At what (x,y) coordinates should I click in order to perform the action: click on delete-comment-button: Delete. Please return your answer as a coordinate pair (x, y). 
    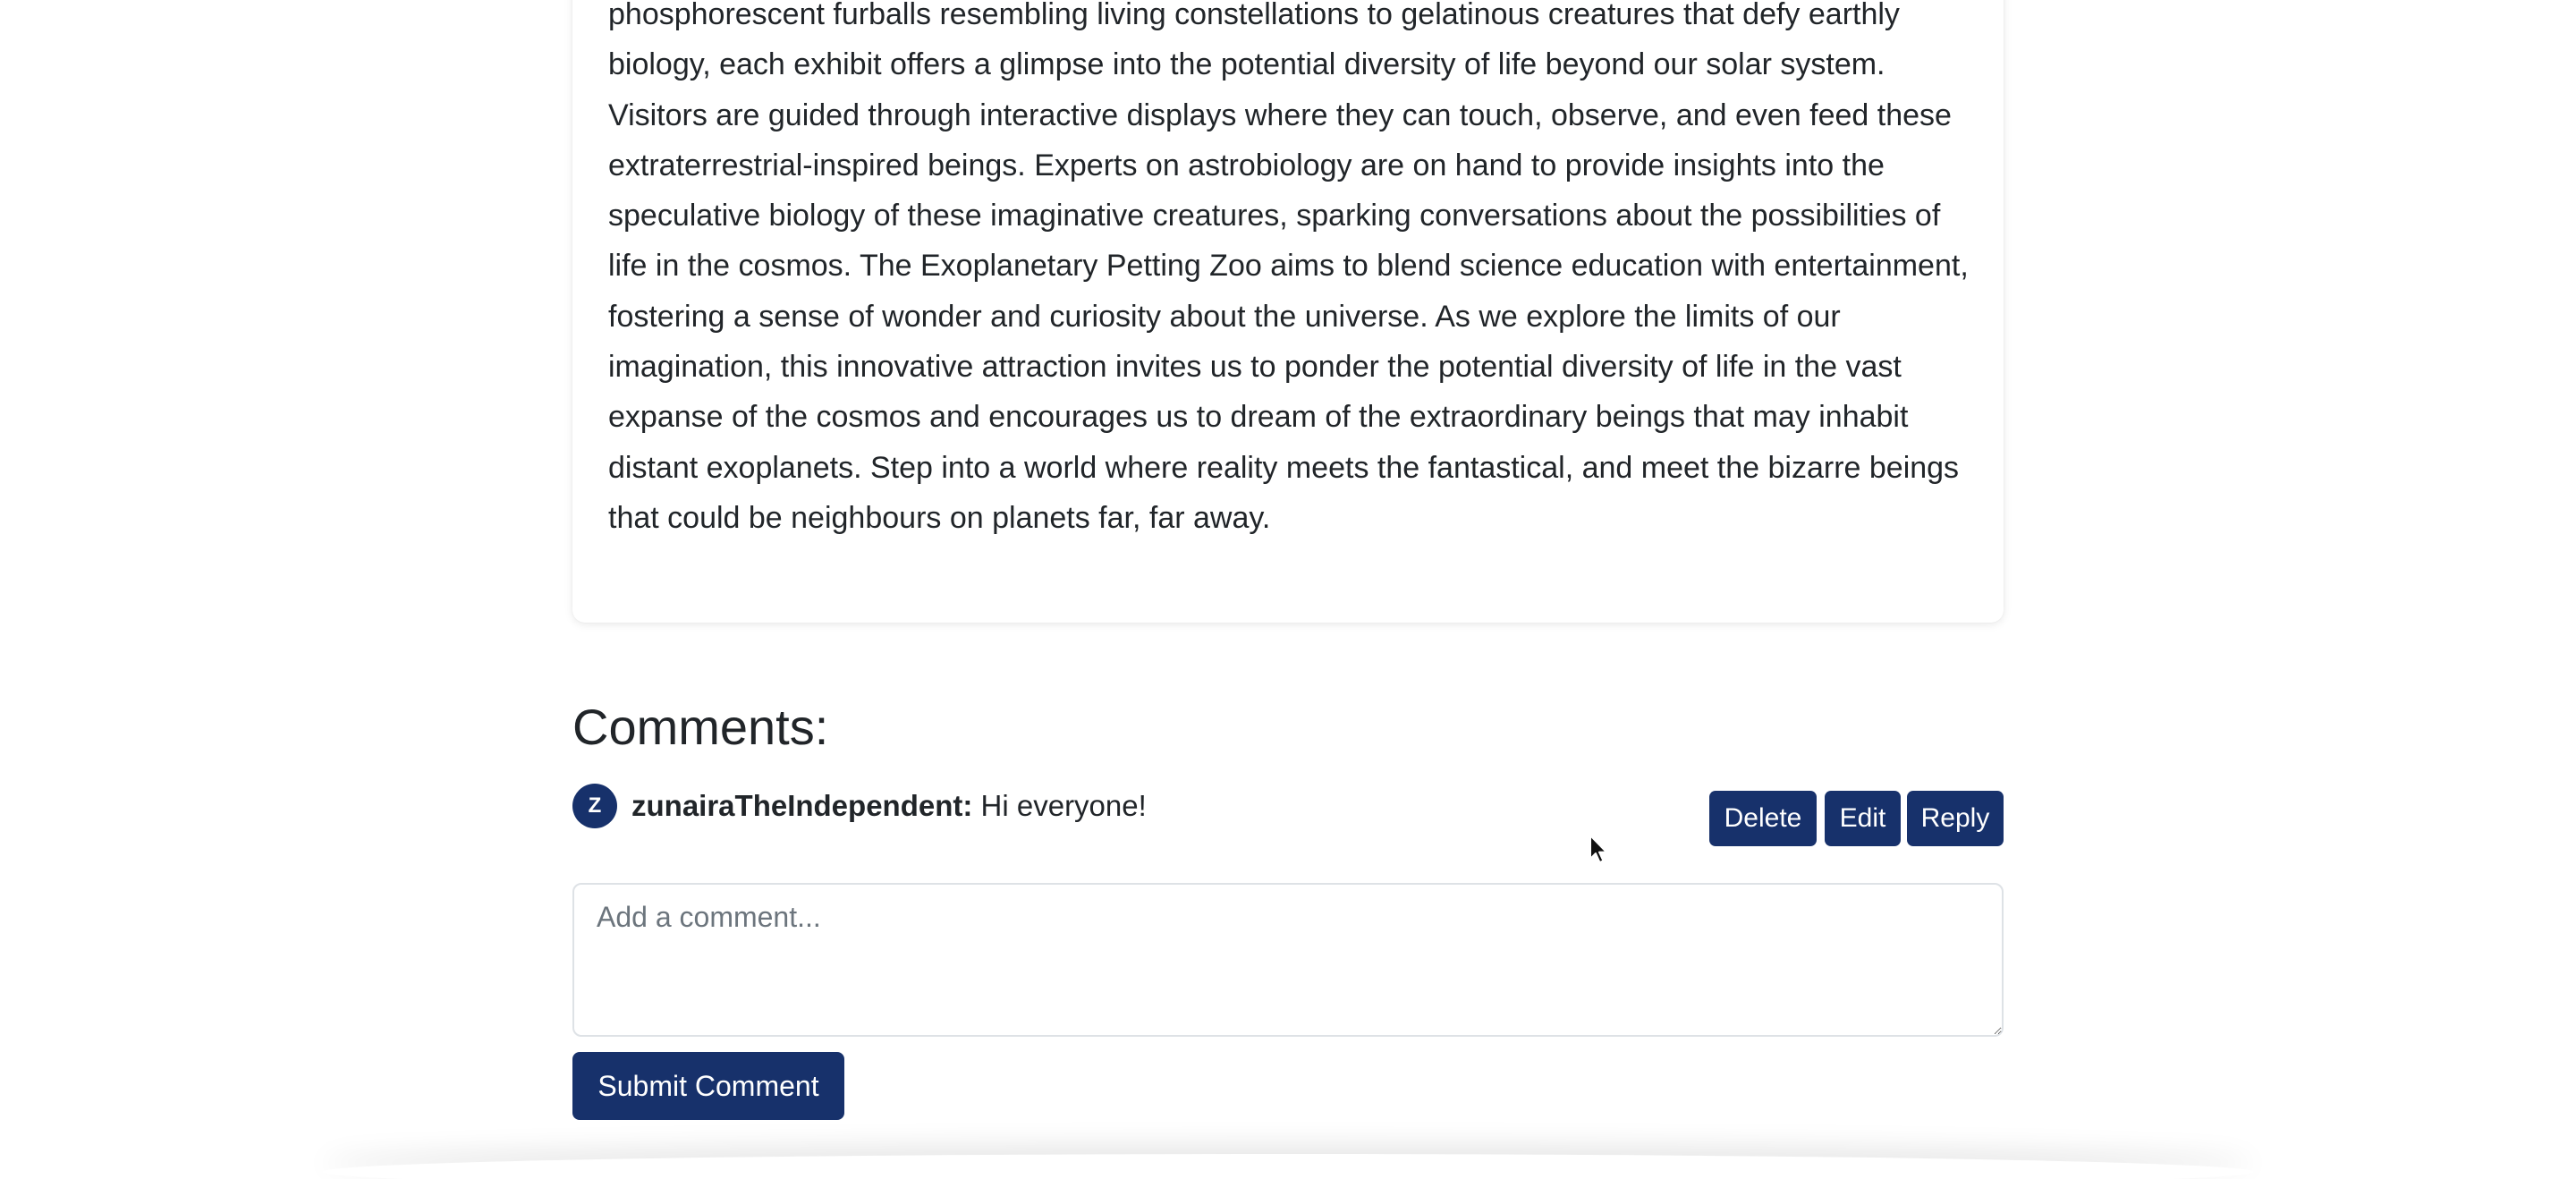
    Looking at the image, I should click on (1763, 818).